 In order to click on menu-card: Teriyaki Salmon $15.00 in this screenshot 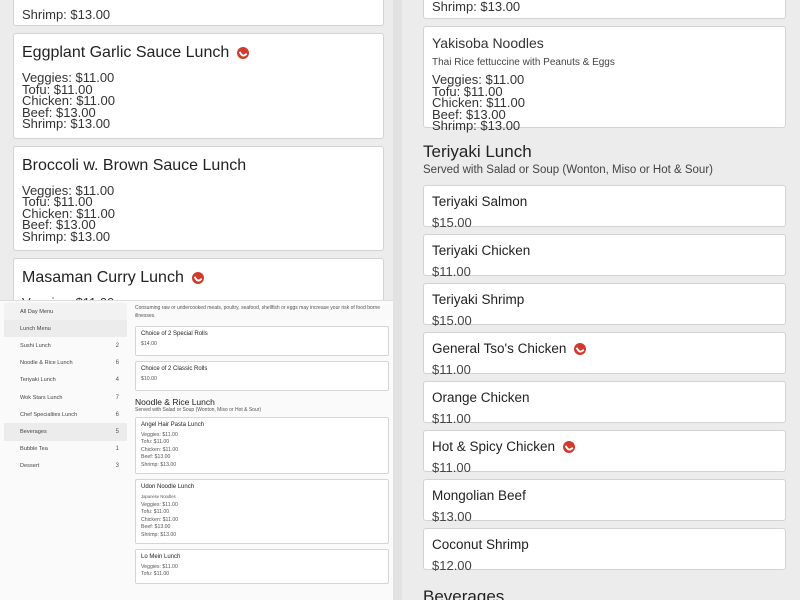, I will do `click(604, 207)`.